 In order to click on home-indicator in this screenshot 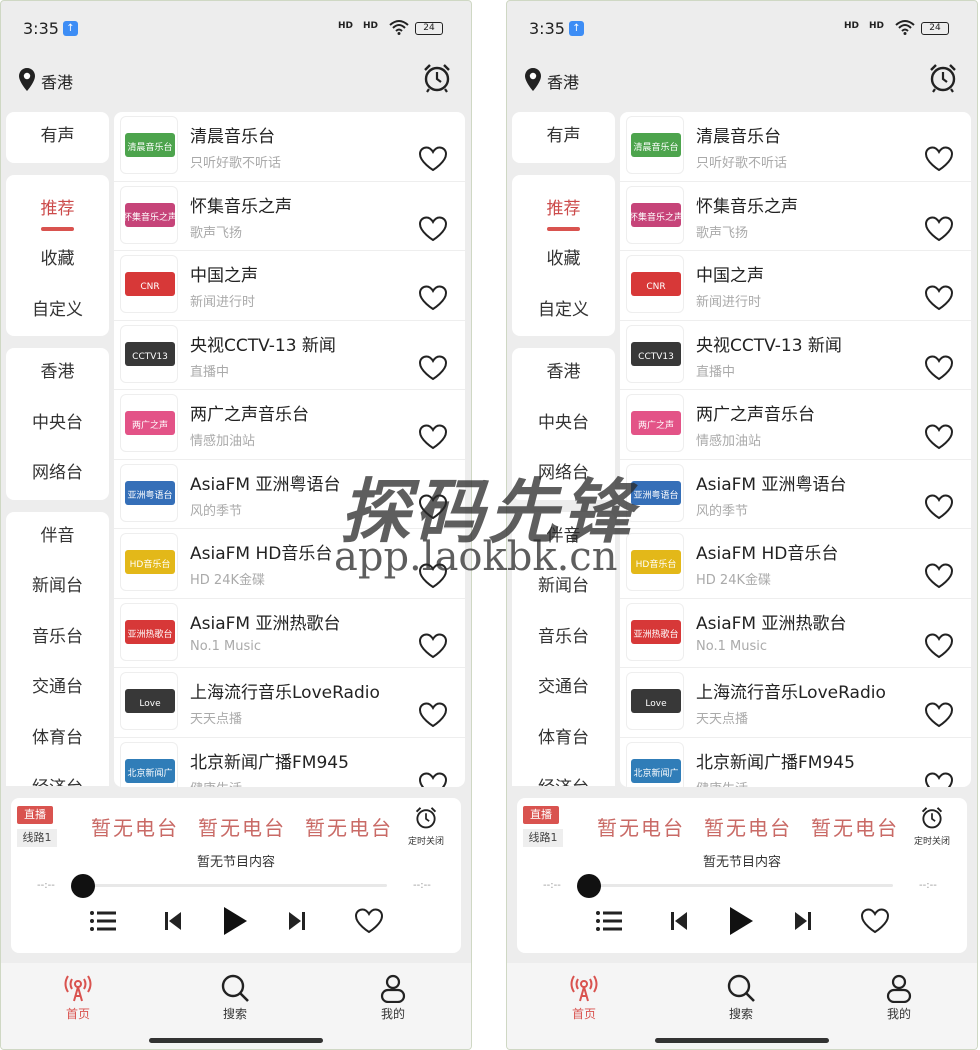, I will do `click(236, 1040)`.